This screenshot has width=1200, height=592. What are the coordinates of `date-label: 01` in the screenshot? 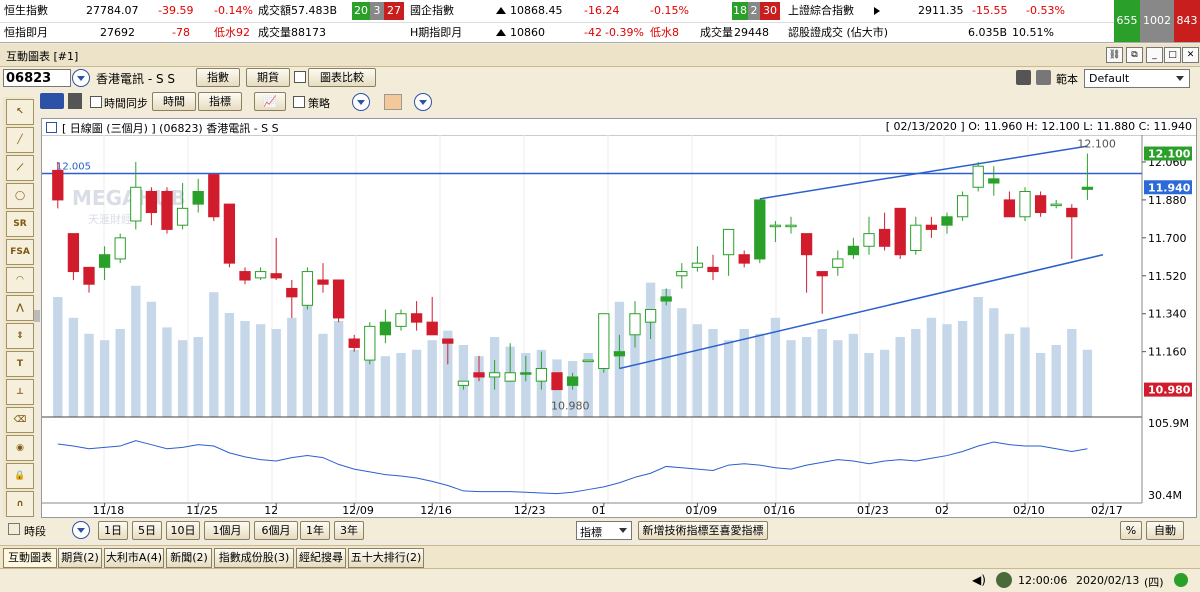 It's located at (599, 510).